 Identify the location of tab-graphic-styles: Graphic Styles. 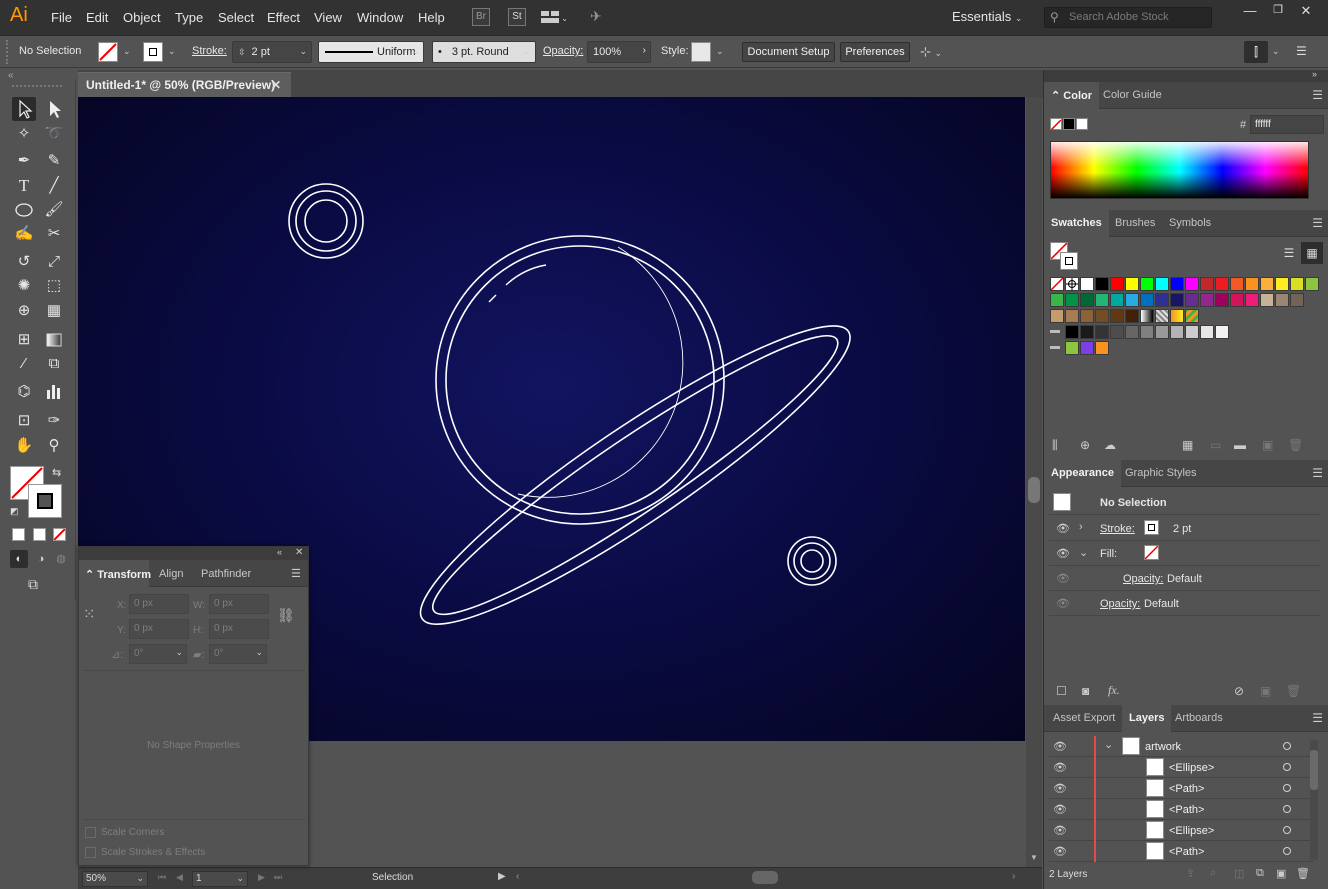
(1161, 473).